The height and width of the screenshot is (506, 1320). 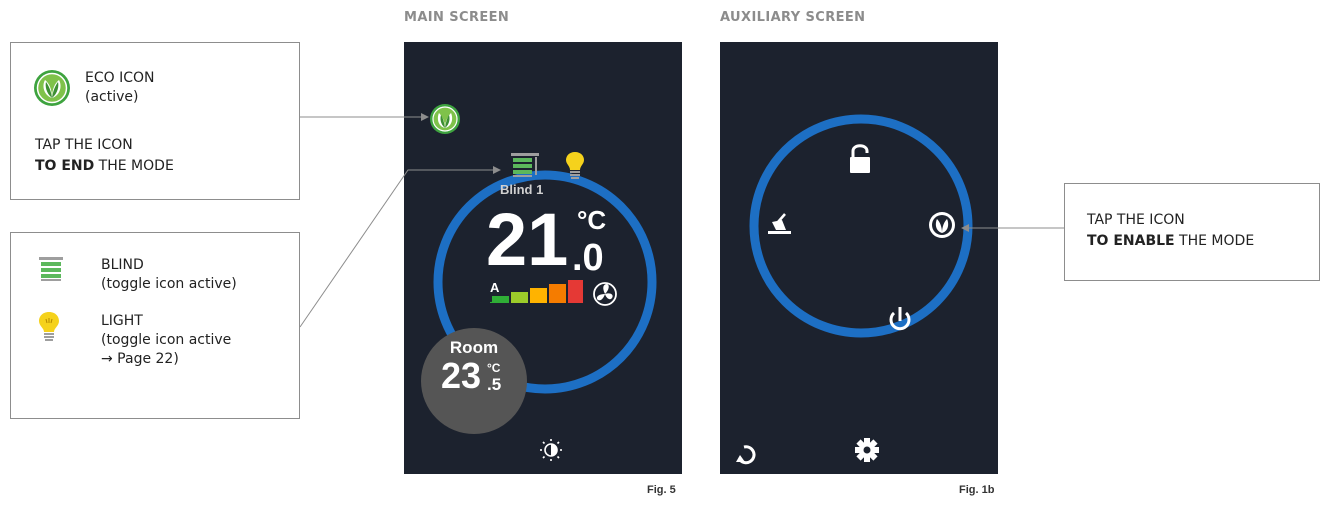 I want to click on unlock-icon, so click(x=860, y=158).